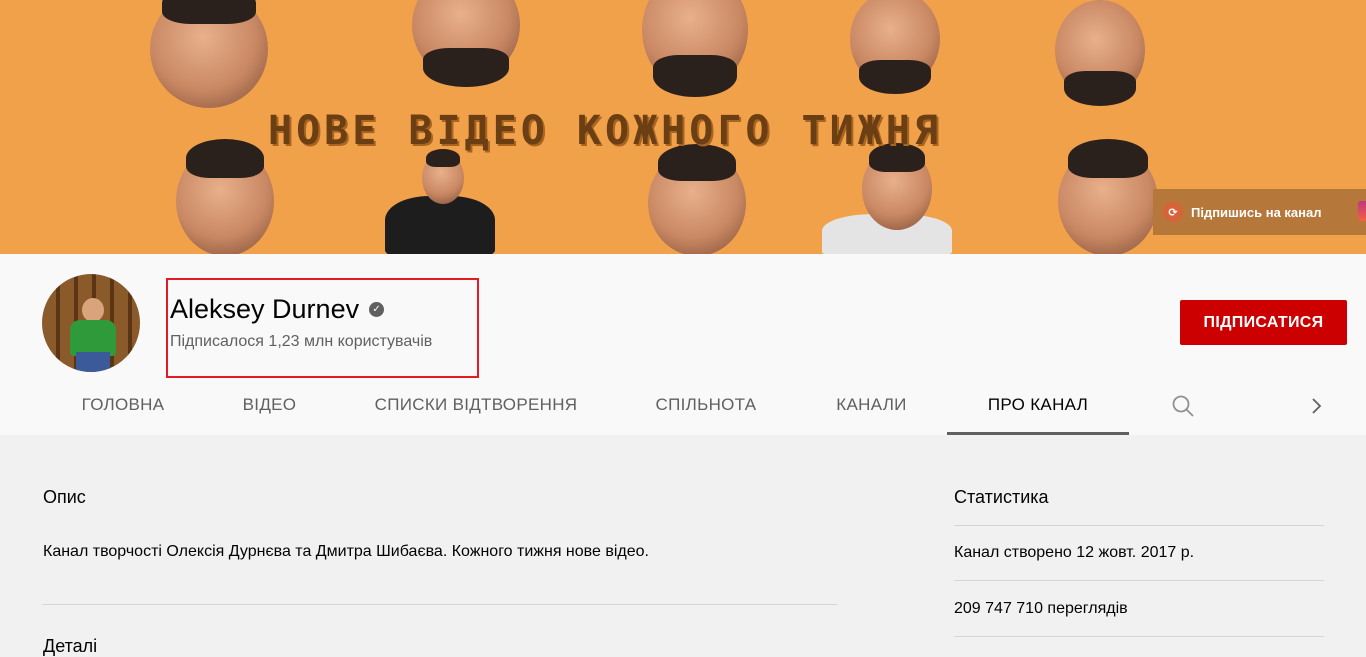 The height and width of the screenshot is (657, 1366). What do you see at coordinates (1256, 212) in the screenshot?
I see `banner-subscribe-label: Підпишись на канал` at bounding box center [1256, 212].